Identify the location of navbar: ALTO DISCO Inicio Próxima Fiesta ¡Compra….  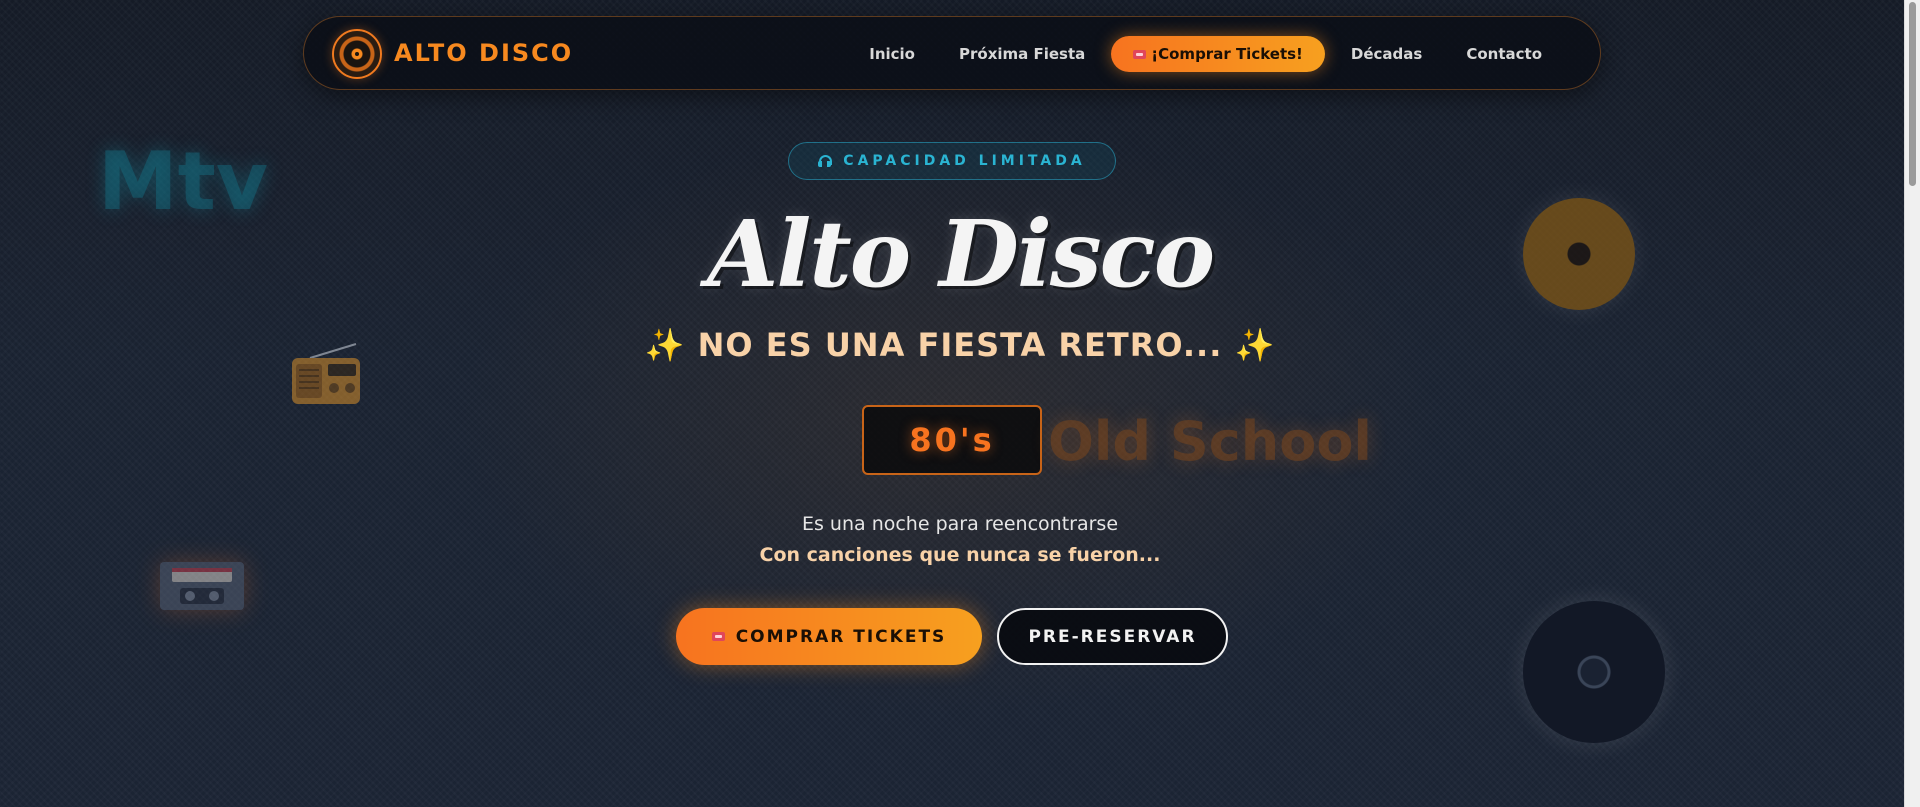
(952, 53).